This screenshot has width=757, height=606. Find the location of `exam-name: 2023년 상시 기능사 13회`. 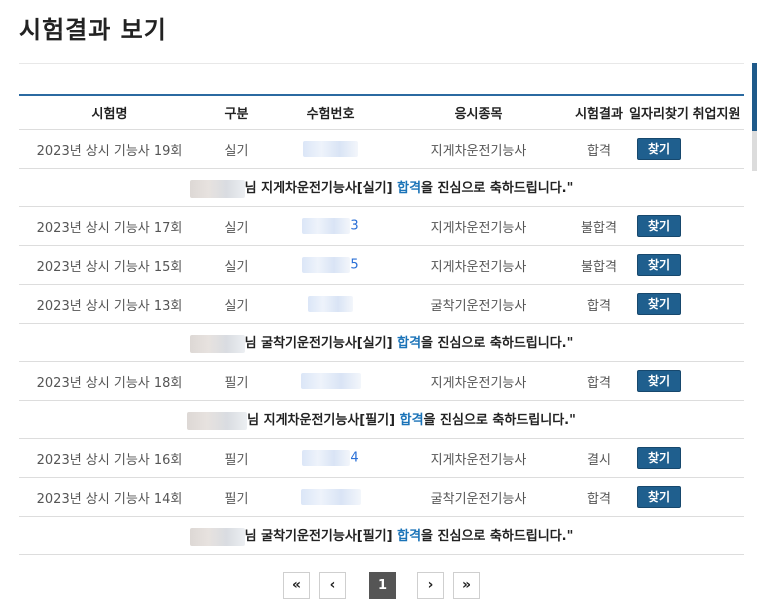

exam-name: 2023년 상시 기능사 13회 is located at coordinates (109, 304).